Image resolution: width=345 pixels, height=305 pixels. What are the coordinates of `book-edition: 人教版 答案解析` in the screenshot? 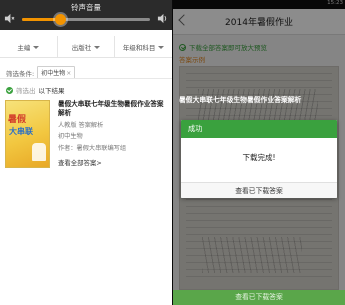 It's located at (81, 125).